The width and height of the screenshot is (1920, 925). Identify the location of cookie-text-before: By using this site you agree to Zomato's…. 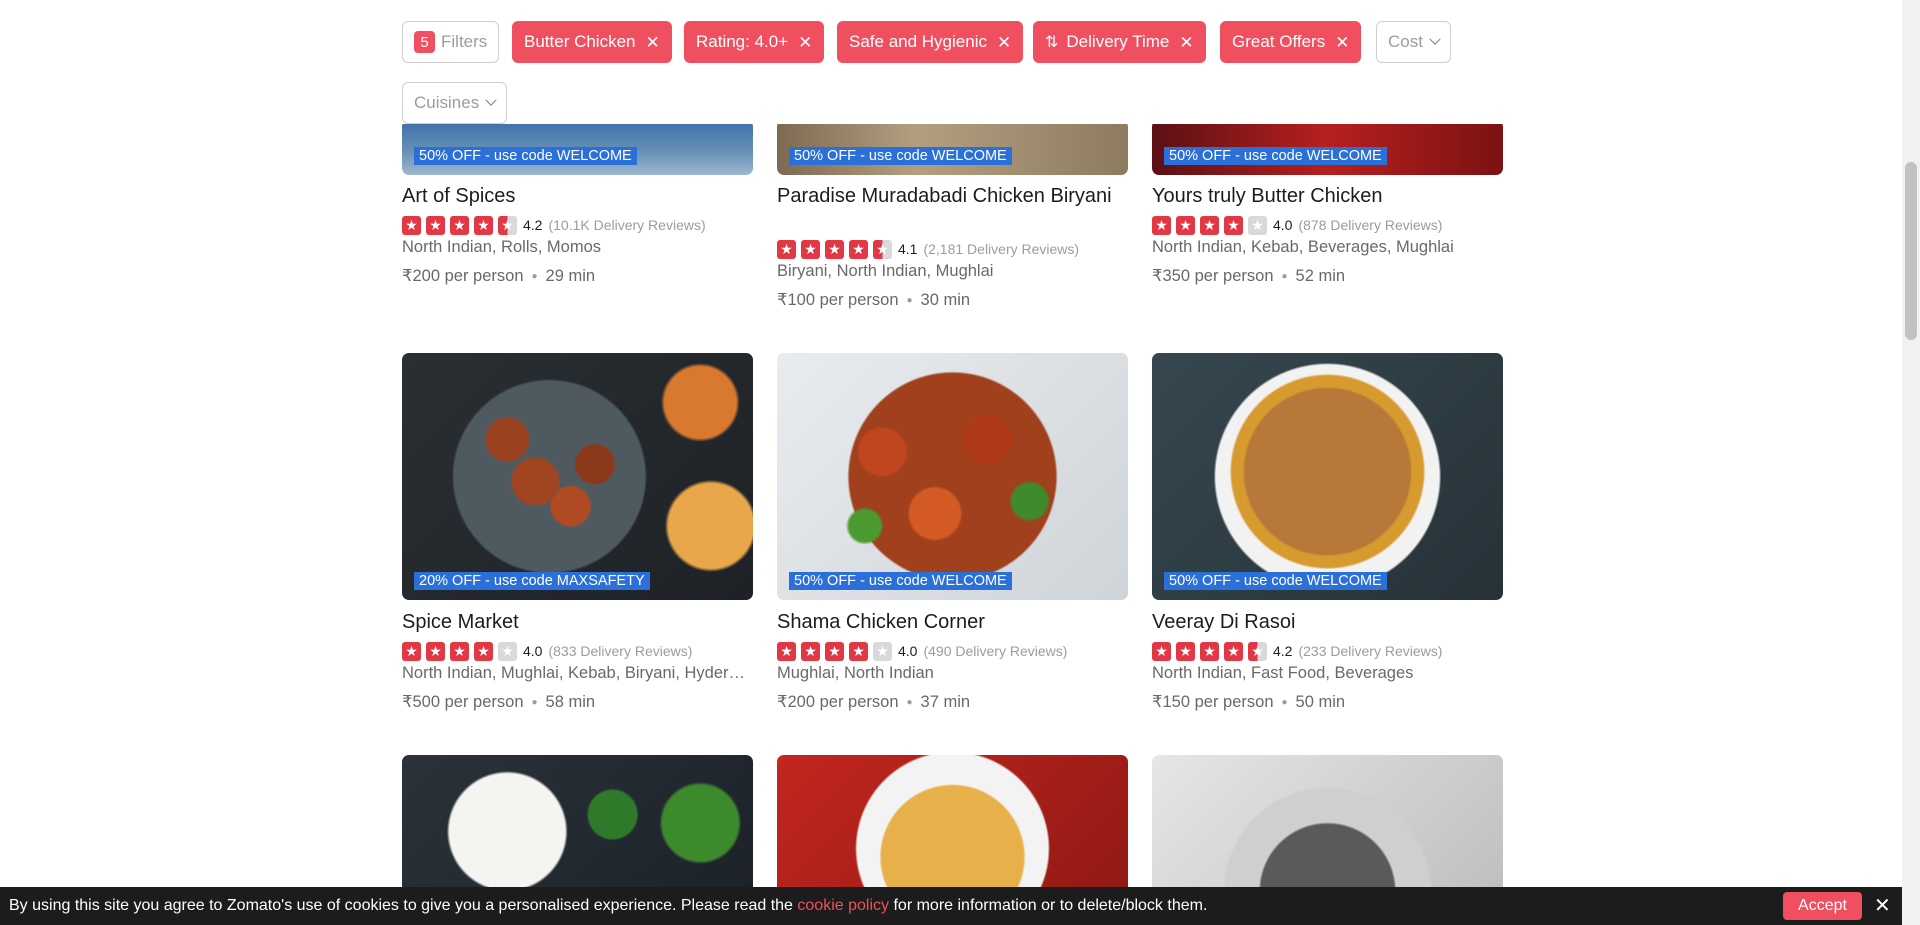
(401, 905).